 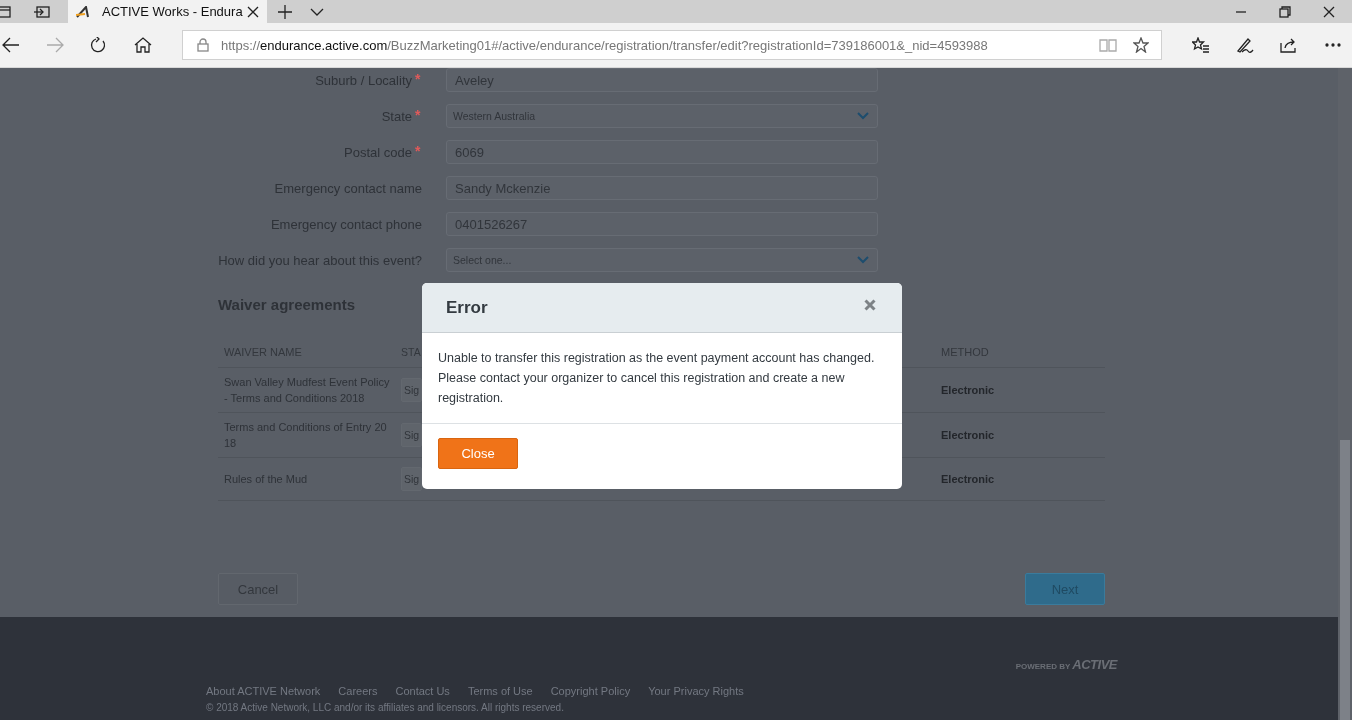 What do you see at coordinates (143, 45) in the screenshot?
I see `home-icon` at bounding box center [143, 45].